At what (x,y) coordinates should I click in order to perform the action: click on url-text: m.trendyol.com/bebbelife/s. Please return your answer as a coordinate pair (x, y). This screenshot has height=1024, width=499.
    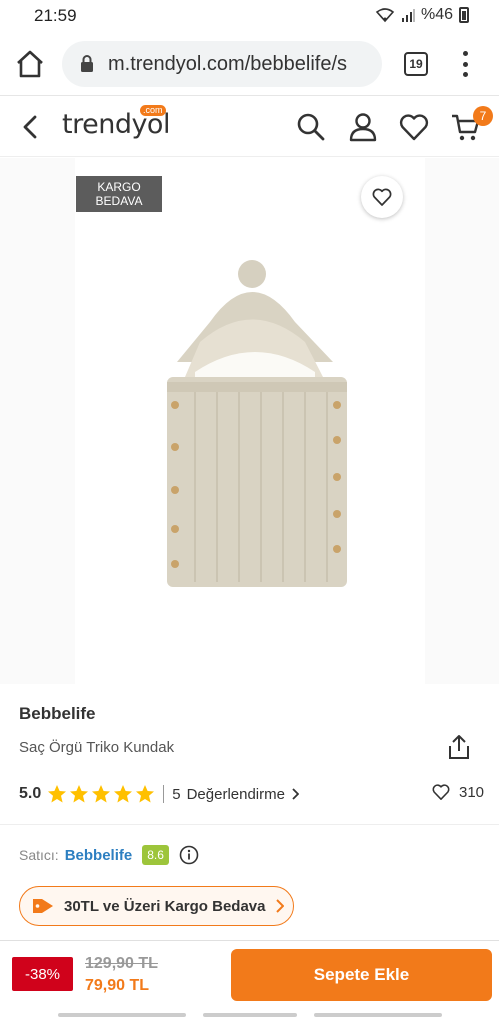
    Looking at the image, I should click on (228, 63).